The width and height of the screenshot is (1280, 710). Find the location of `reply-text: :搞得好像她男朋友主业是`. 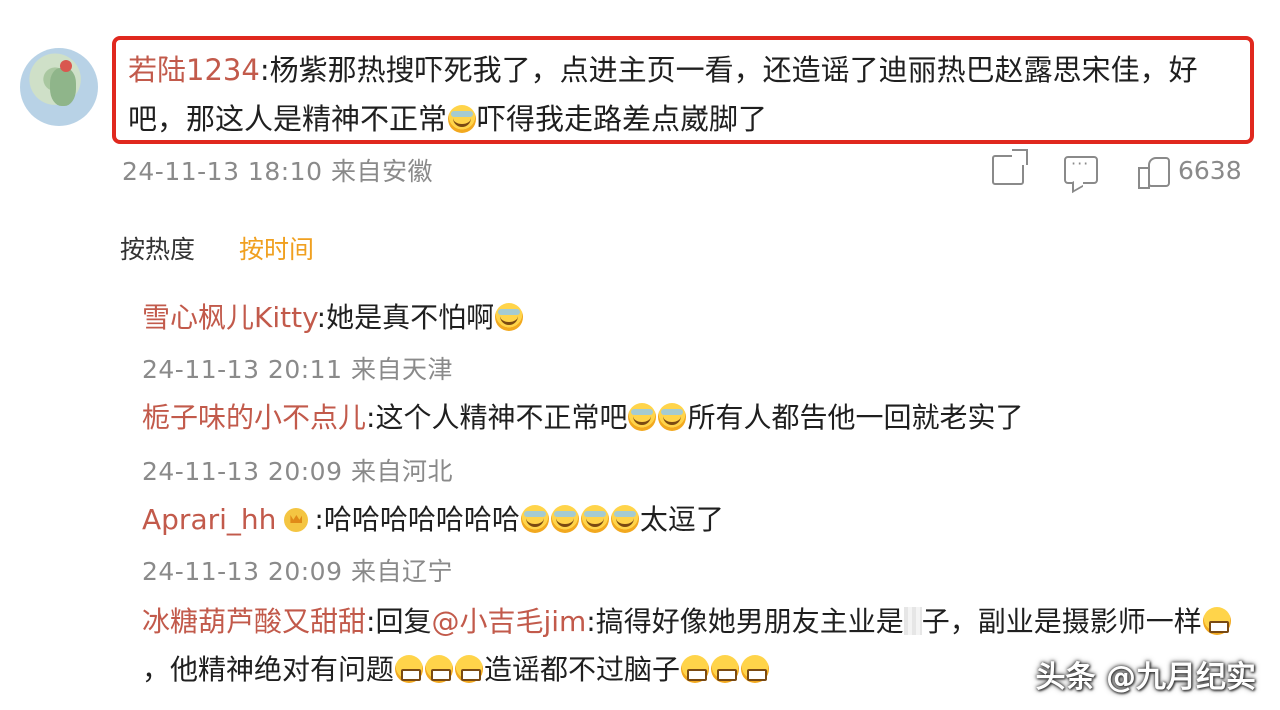

reply-text: :搞得好像她男朋友主业是 is located at coordinates (745, 621).